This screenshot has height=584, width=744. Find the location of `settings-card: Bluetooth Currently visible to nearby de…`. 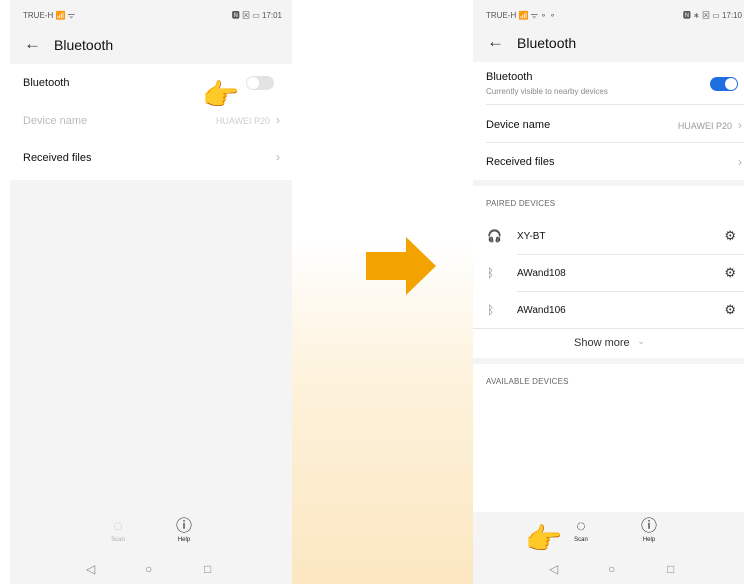

settings-card: Bluetooth Currently visible to nearby de… is located at coordinates (608, 121).